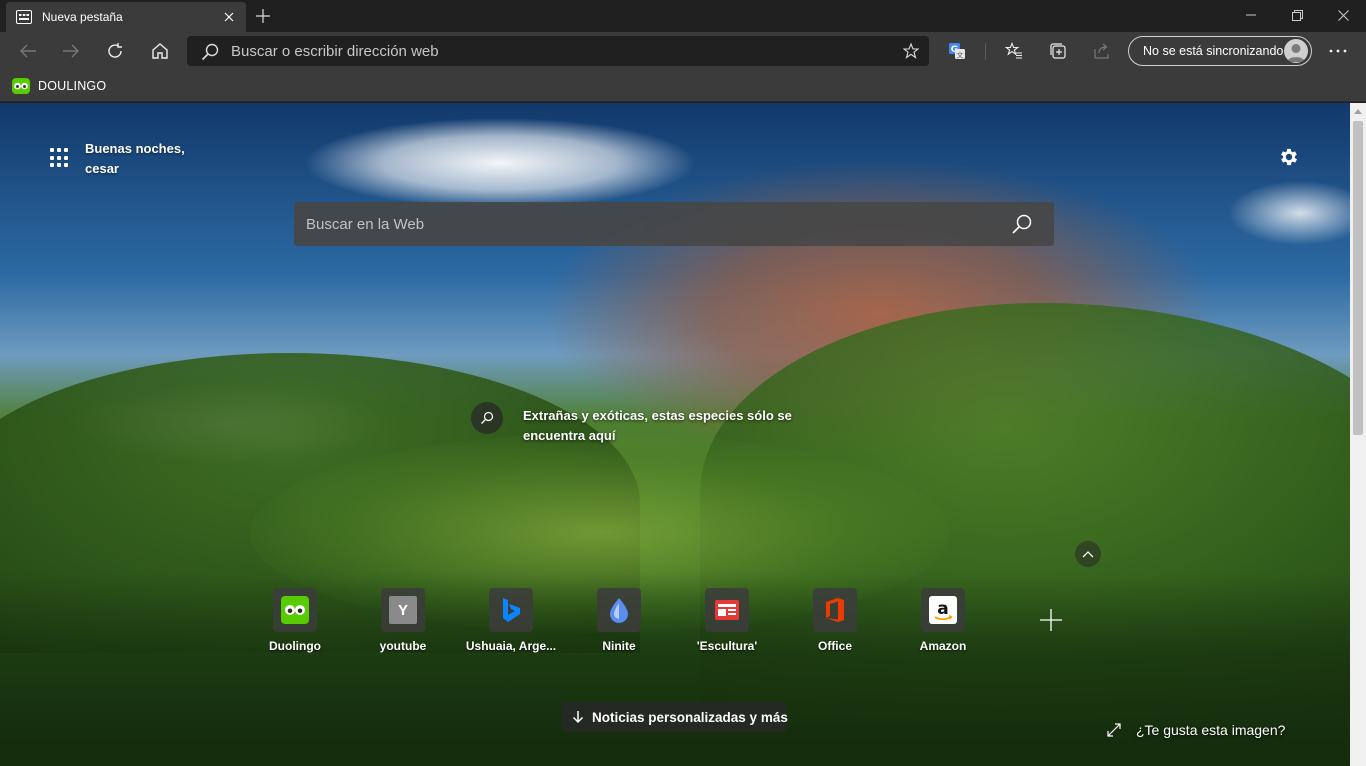  I want to click on favorite-label: DOULINGO, so click(72, 86).